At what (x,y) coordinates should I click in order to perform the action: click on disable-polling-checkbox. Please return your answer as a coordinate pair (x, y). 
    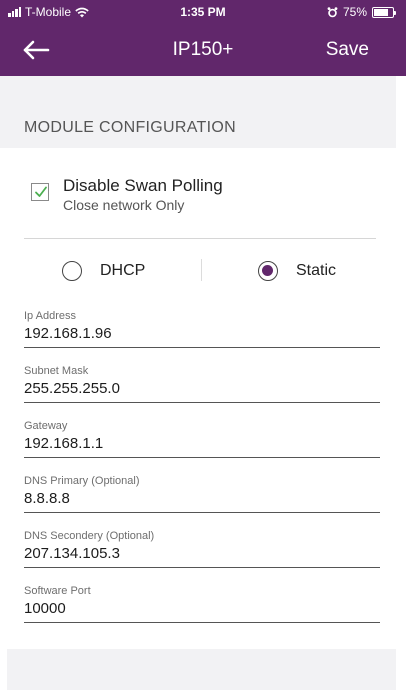
    Looking at the image, I should click on (40, 192).